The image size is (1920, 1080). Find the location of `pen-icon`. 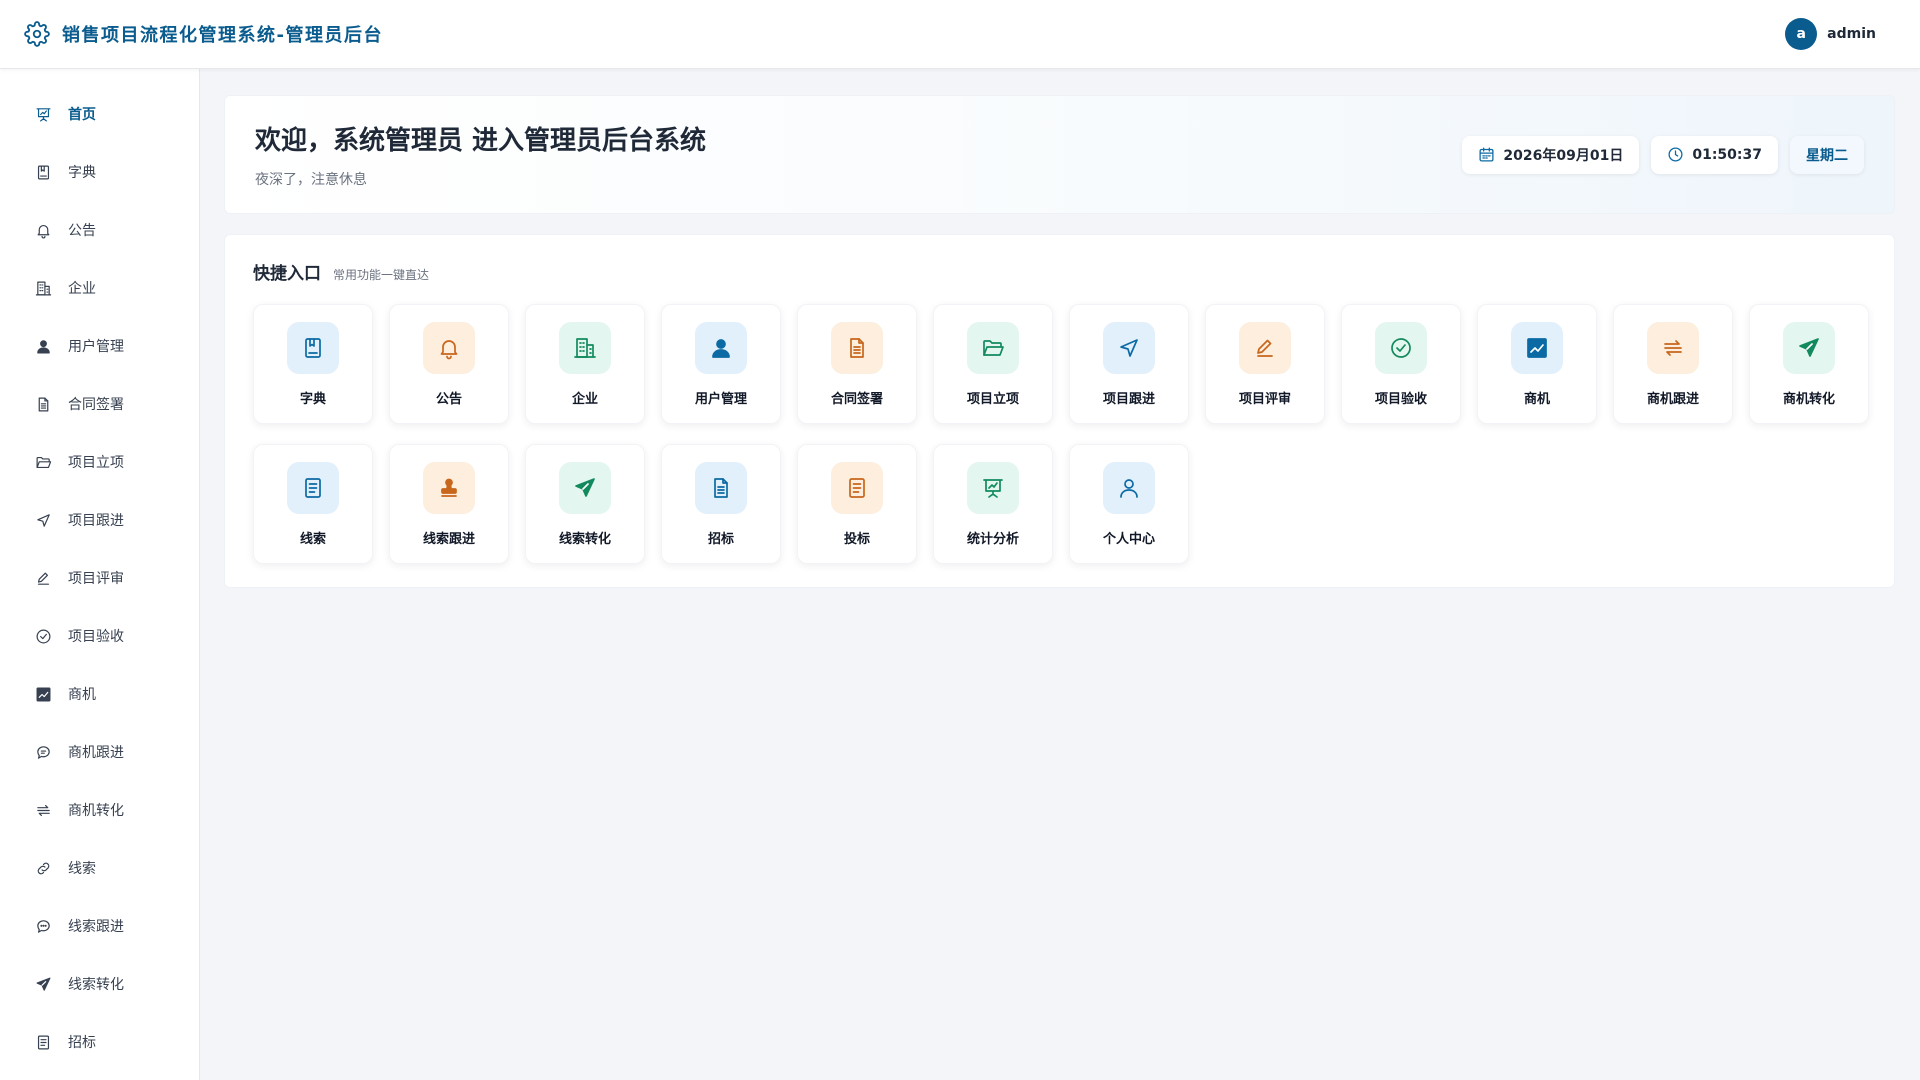

pen-icon is located at coordinates (43, 578).